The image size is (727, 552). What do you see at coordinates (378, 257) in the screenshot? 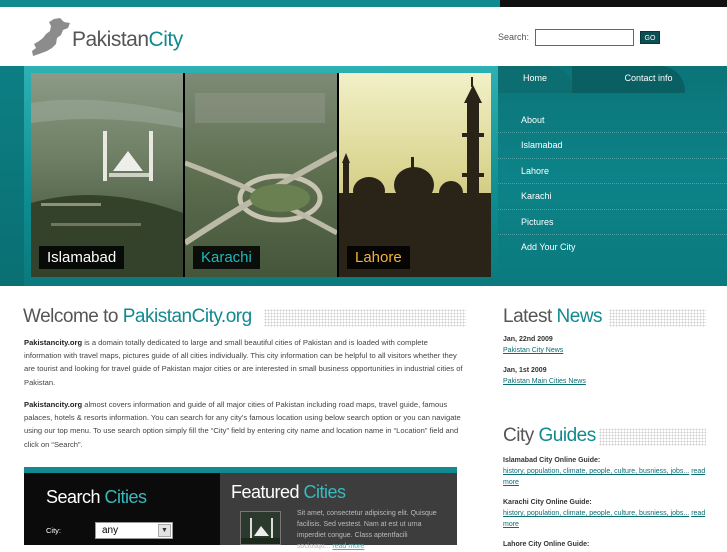
I see `photo-label-lahore: Lahore` at bounding box center [378, 257].